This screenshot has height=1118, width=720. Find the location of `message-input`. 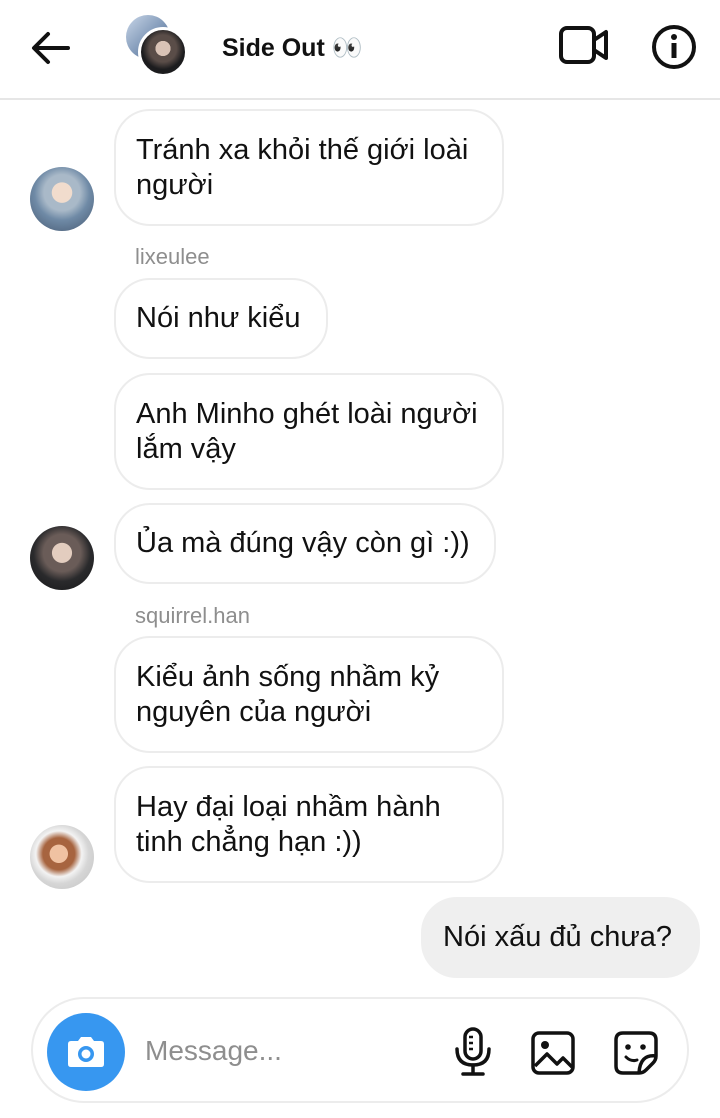

message-input is located at coordinates (280, 1051).